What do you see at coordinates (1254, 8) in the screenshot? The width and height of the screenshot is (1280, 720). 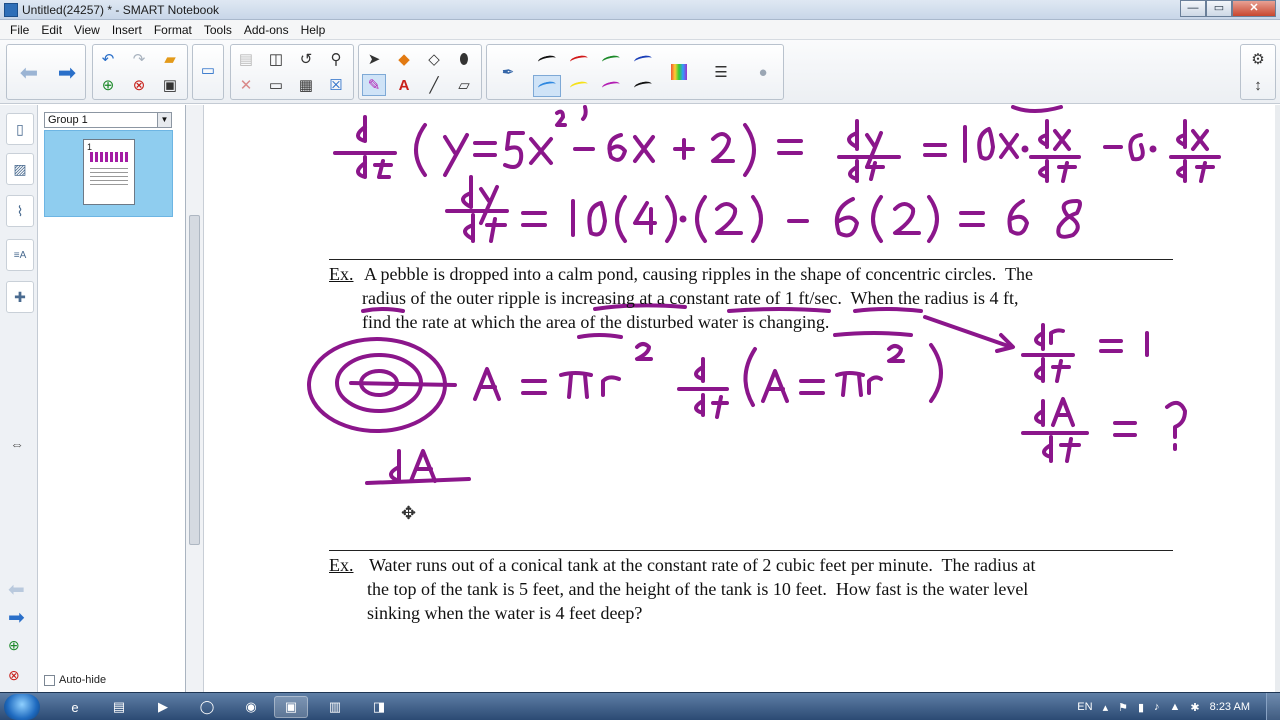 I see `close-button: ✕` at bounding box center [1254, 8].